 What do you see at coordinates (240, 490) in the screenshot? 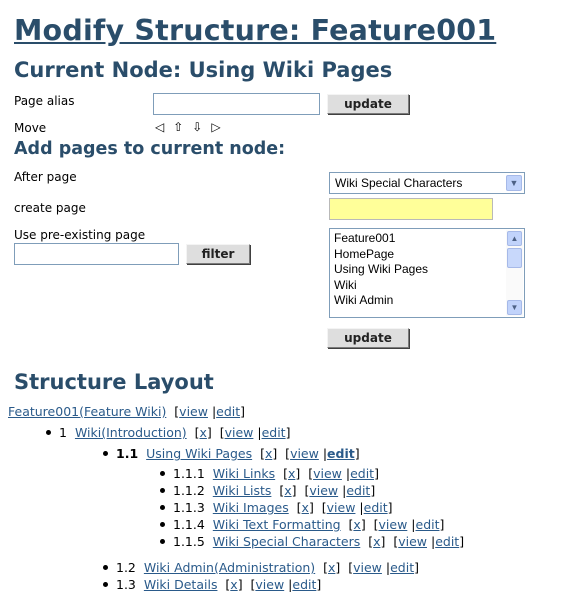
I see `node-page-link: Wiki Lists` at bounding box center [240, 490].